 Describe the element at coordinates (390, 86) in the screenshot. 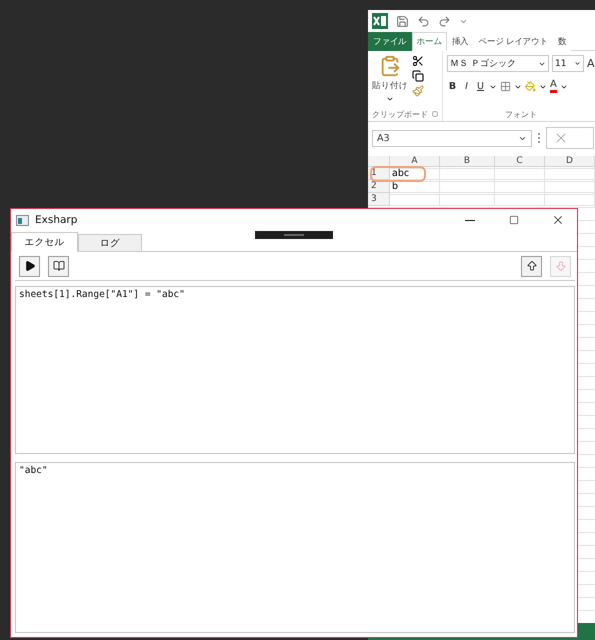

I see `paste-label: 貼り付け` at that location.